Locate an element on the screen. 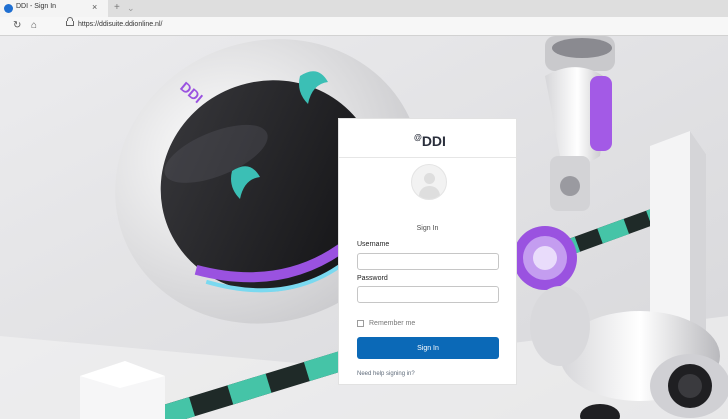 This screenshot has width=728, height=419. browser-tab: DDI - Sign In × is located at coordinates (54, 8).